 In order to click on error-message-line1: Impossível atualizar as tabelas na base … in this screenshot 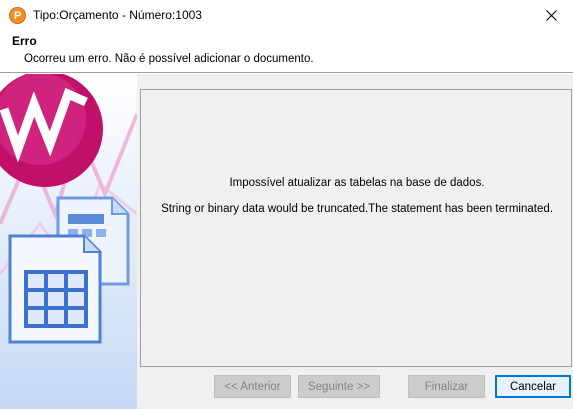, I will do `click(357, 183)`.